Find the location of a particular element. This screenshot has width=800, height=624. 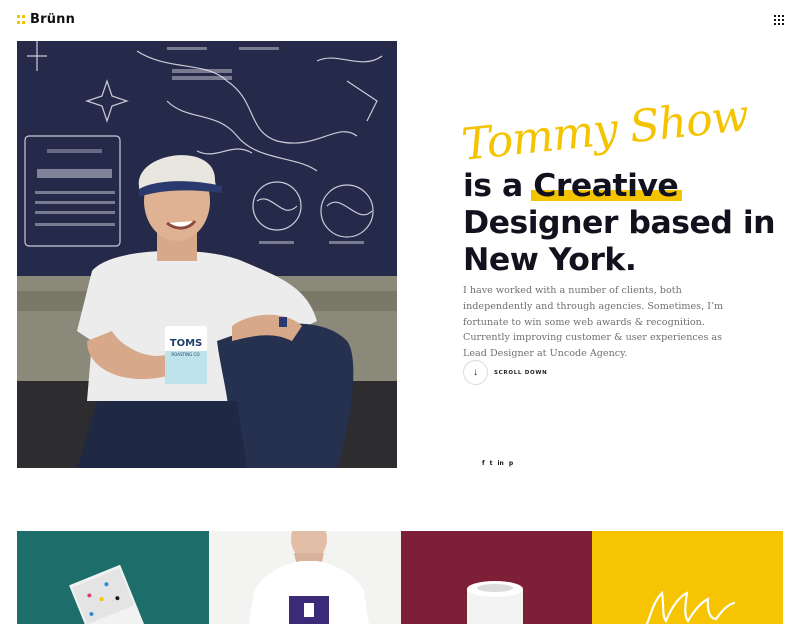

portfolio-tile-white is located at coordinates (305, 577).